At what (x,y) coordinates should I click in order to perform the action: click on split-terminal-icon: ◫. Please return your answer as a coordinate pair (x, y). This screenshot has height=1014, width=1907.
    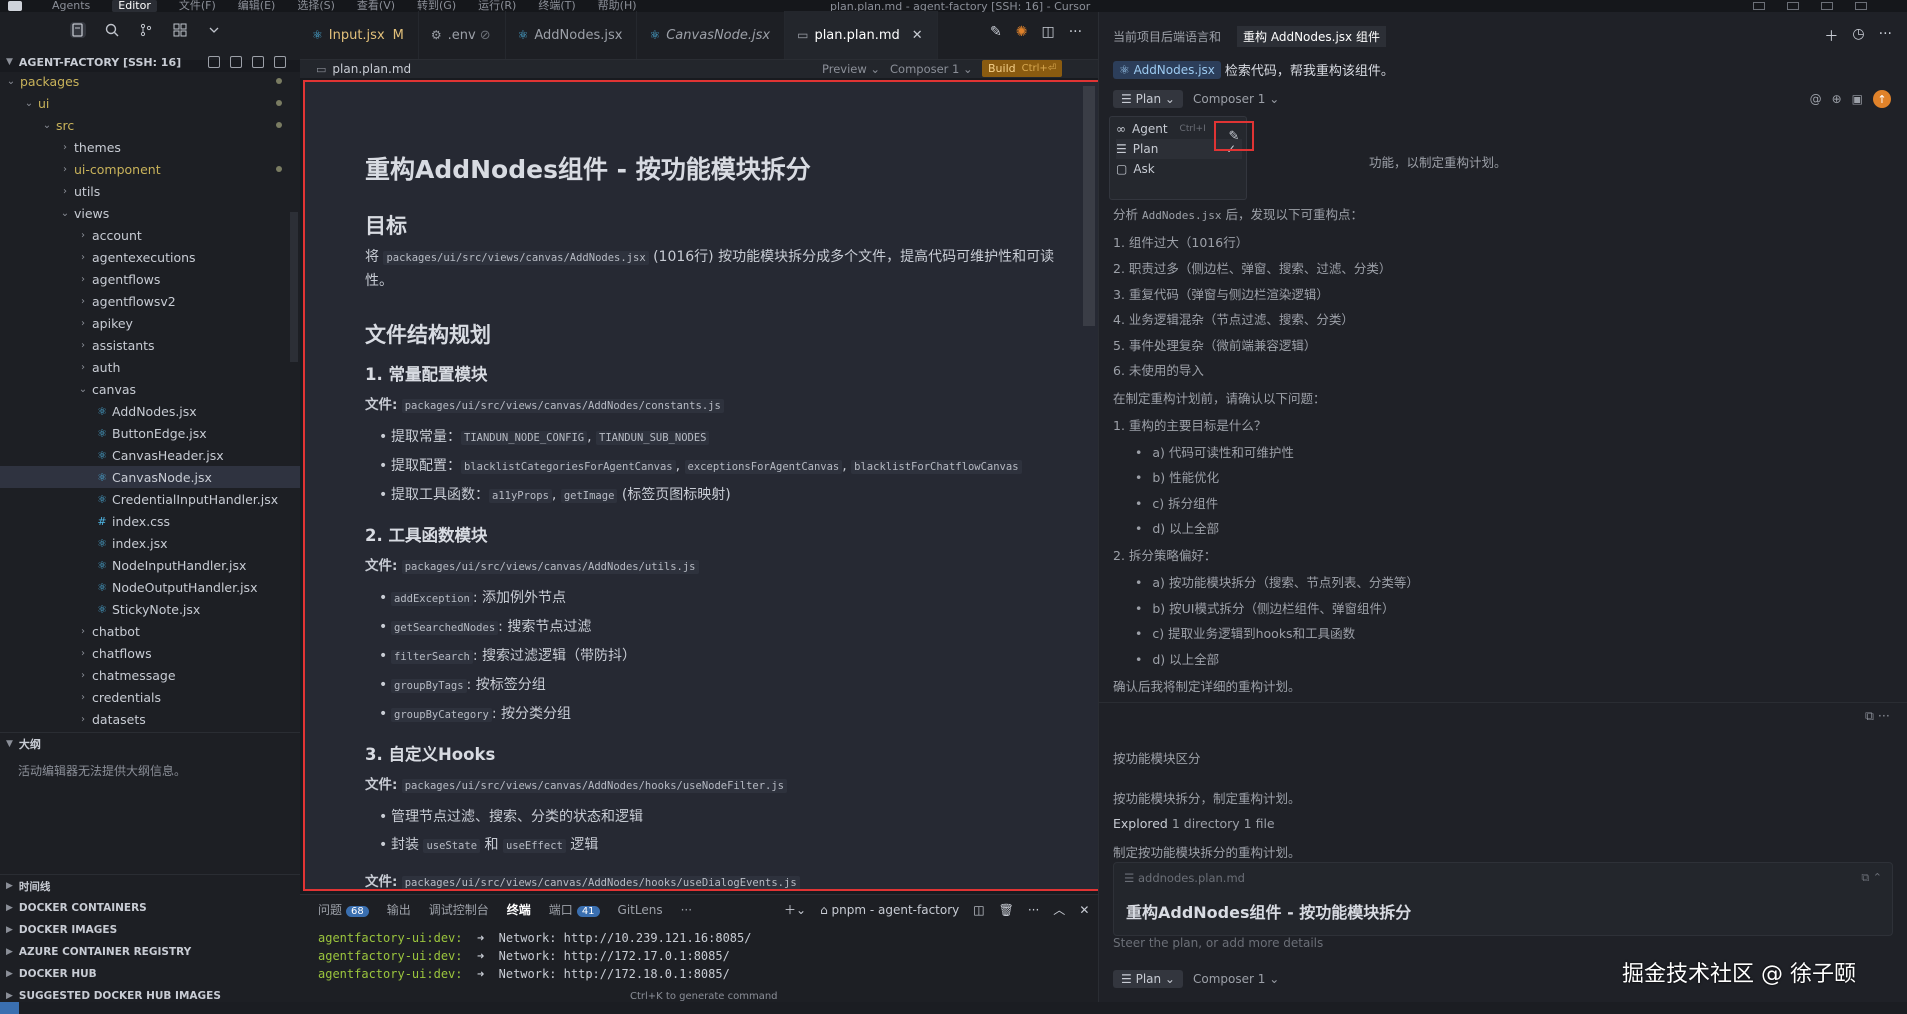
    Looking at the image, I should click on (978, 910).